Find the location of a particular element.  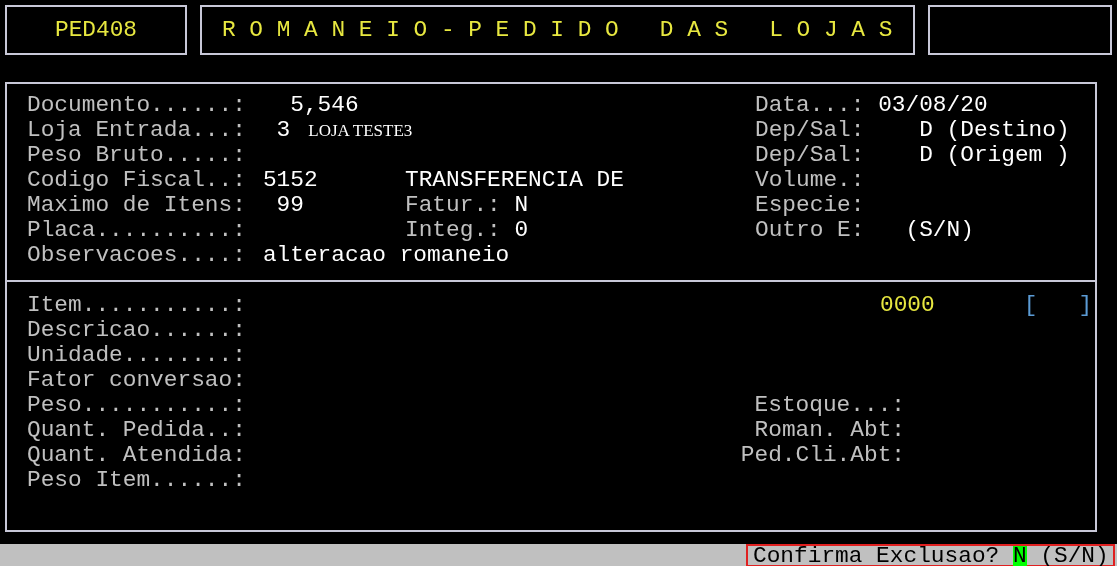

field-label: Item...........: is located at coordinates (136, 305).